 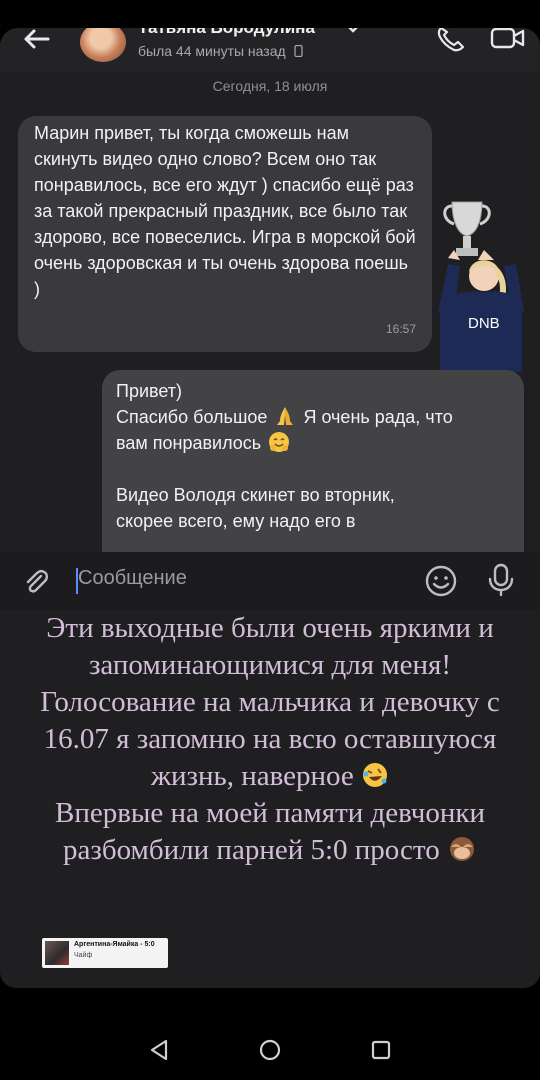 What do you see at coordinates (450, 40) in the screenshot?
I see `phone-icon` at bounding box center [450, 40].